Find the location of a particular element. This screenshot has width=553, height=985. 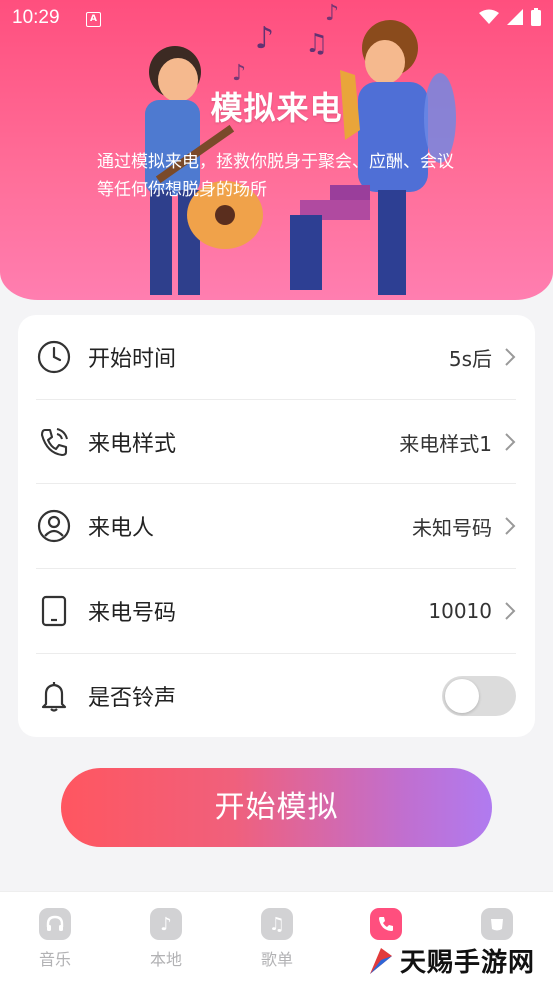

caller-label: 来电人 is located at coordinates (121, 528).